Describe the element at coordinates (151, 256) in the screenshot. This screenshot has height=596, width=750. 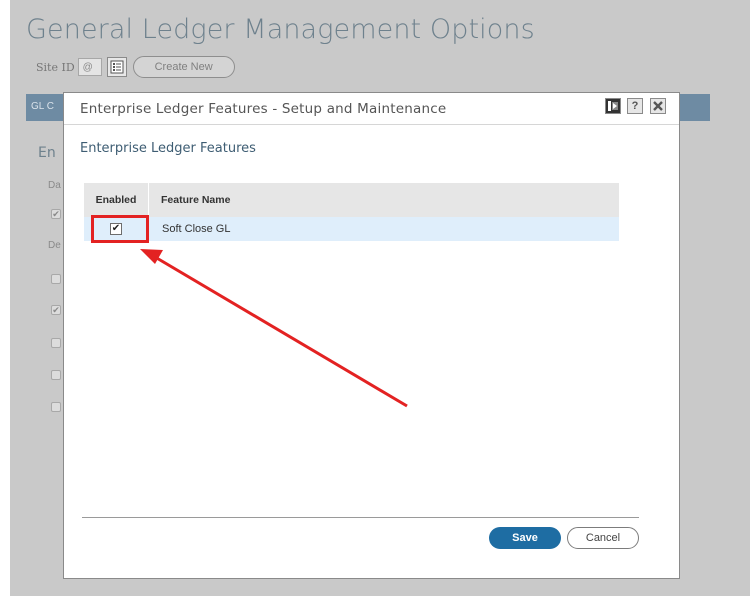
I see `arrow-head` at that location.